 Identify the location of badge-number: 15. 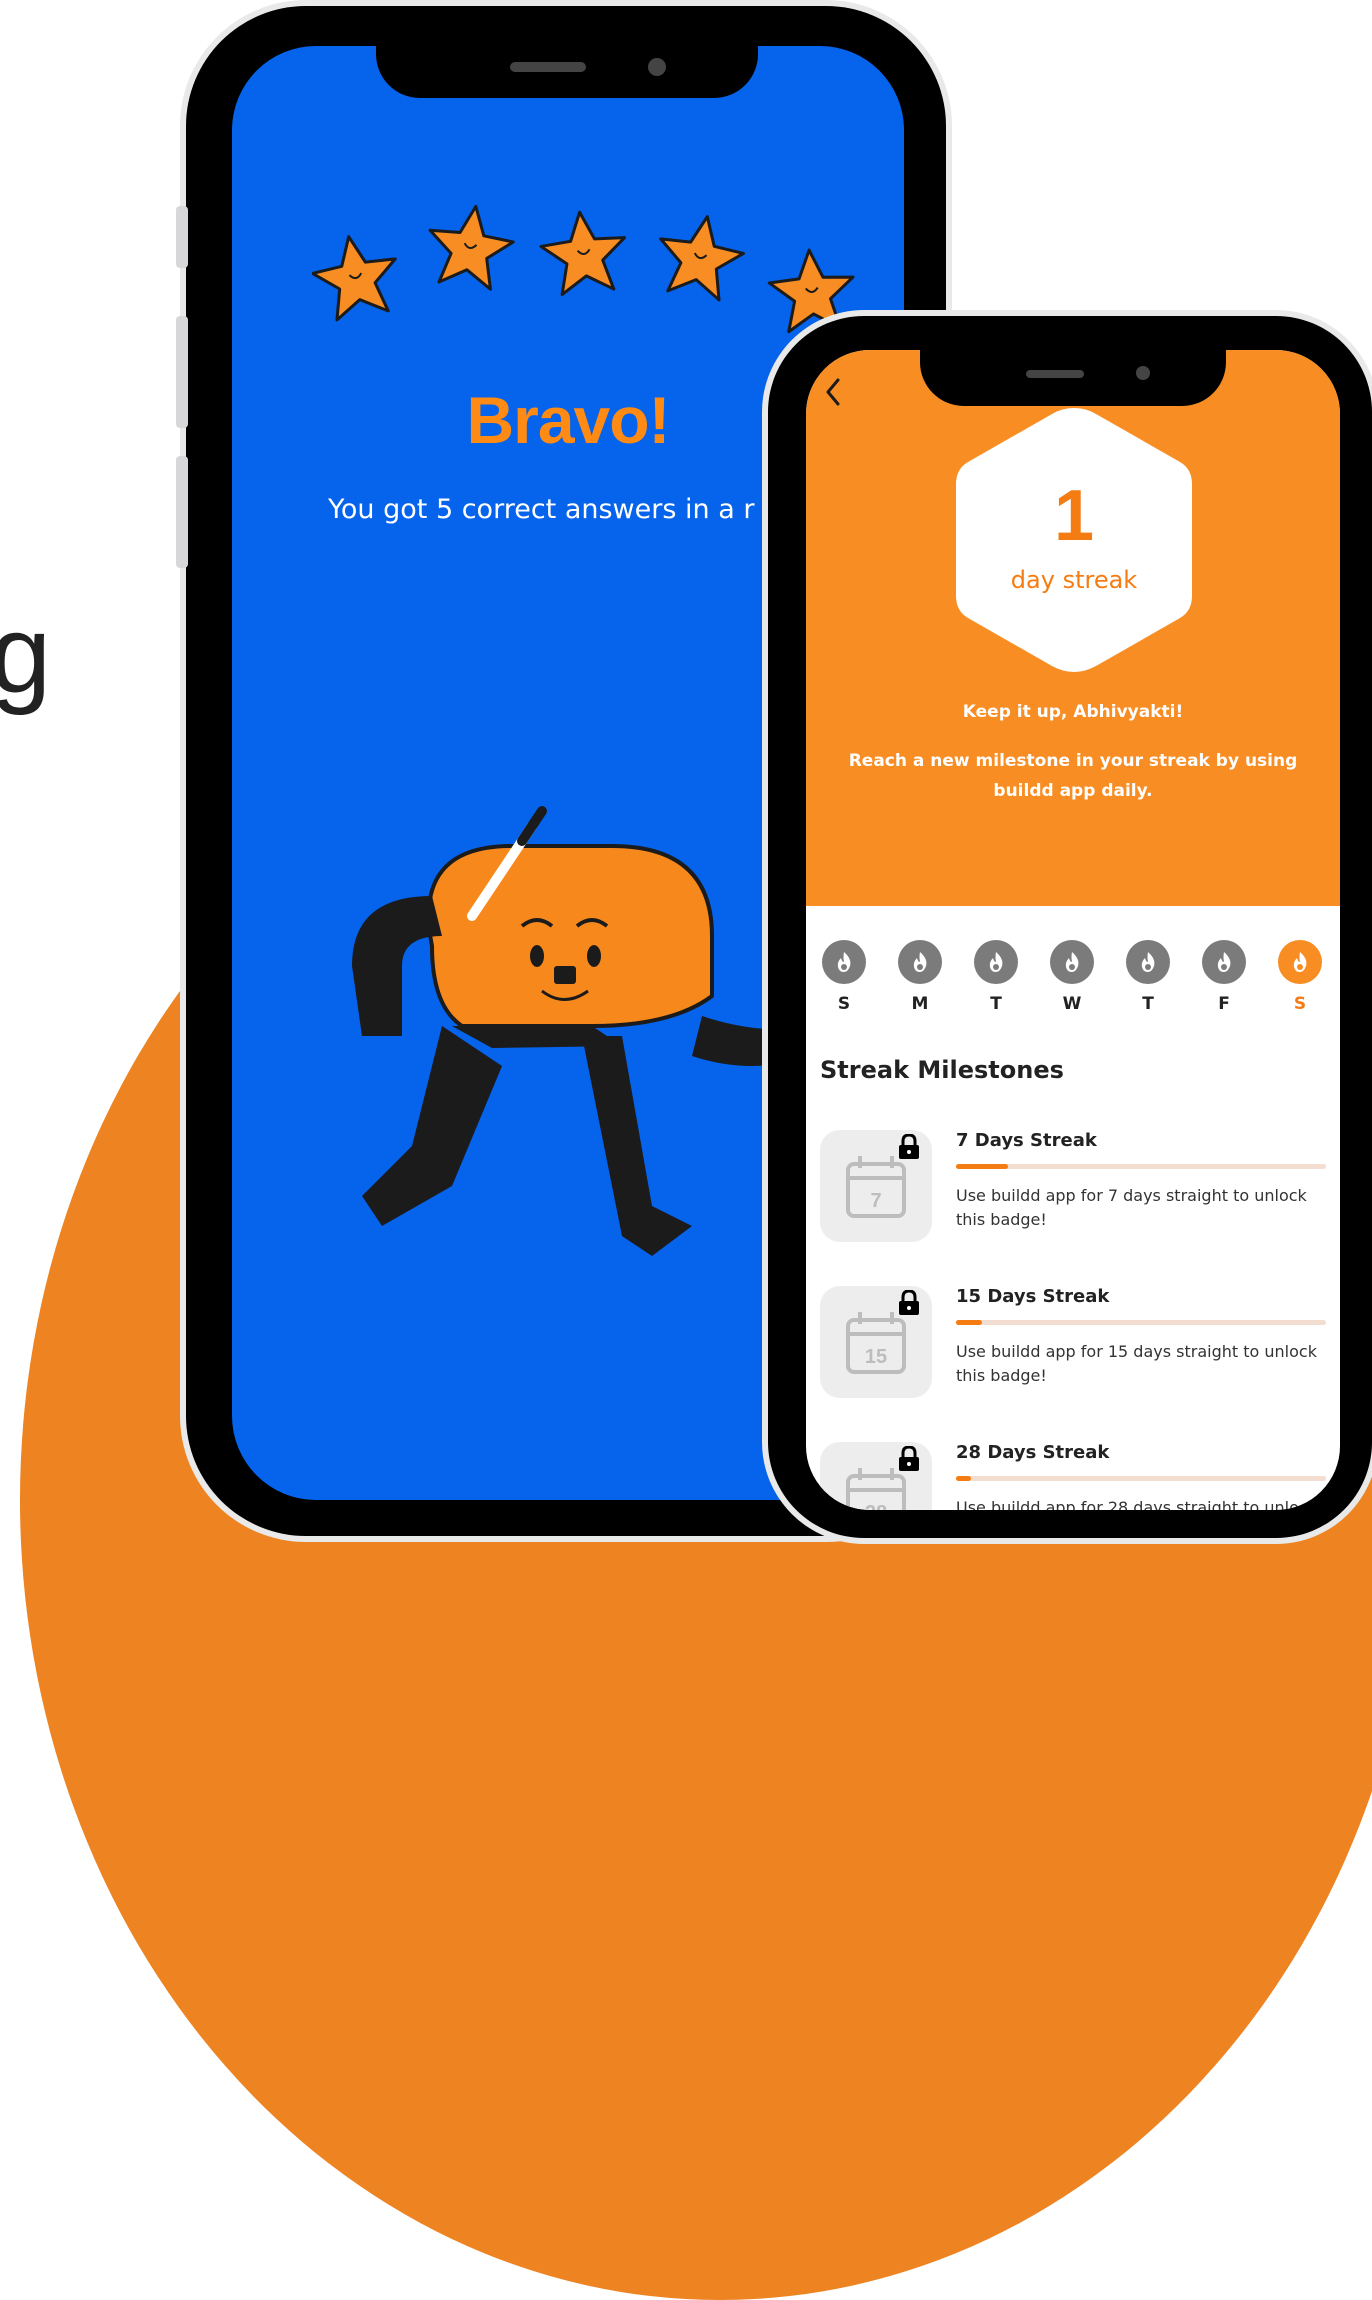
(876, 1357).